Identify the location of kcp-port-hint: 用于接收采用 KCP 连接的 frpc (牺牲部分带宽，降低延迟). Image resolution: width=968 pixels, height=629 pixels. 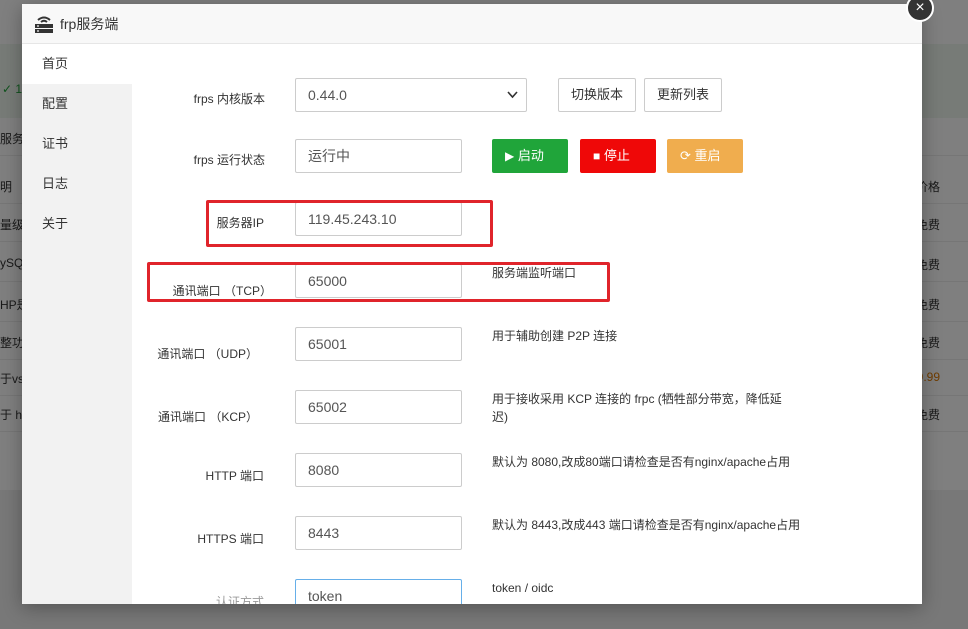
(637, 408).